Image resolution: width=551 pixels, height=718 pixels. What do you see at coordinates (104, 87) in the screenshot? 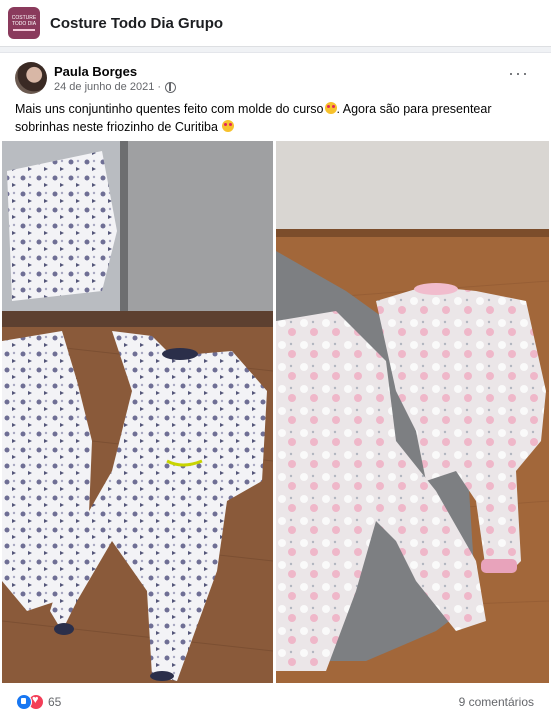
I see `post-date: 24 de junho de 2021` at bounding box center [104, 87].